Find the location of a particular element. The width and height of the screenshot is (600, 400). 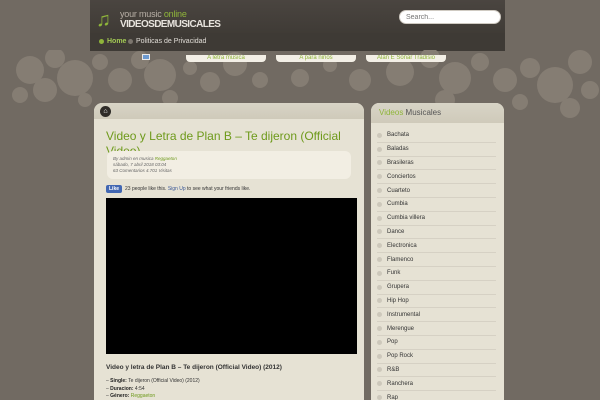

logo-tagline: your music online is located at coordinates (153, 14).